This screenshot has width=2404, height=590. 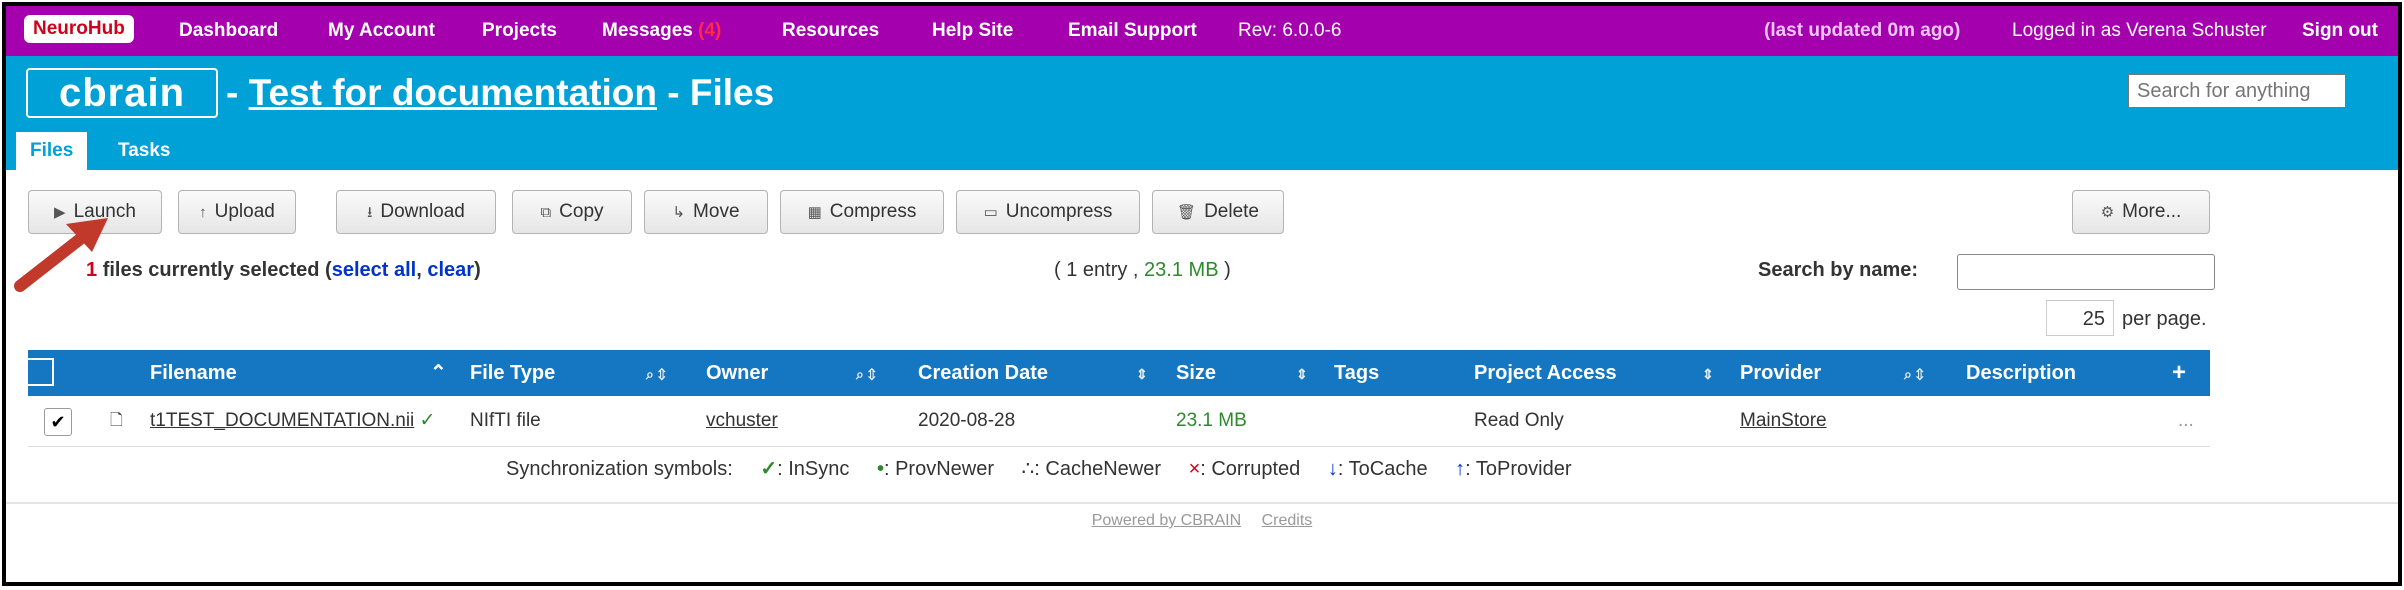 What do you see at coordinates (1231, 211) in the screenshot?
I see `delete-label: Delete` at bounding box center [1231, 211].